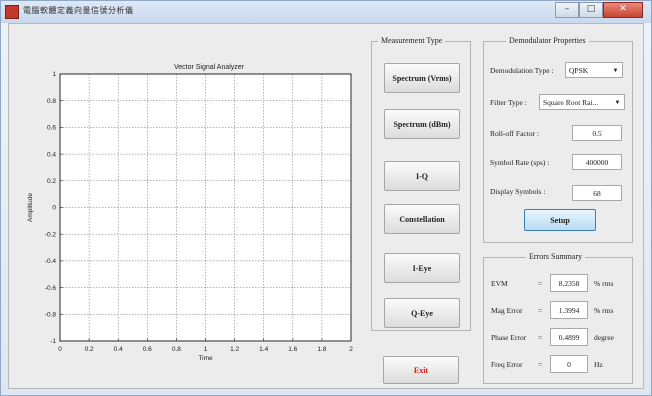  What do you see at coordinates (51, 261) in the screenshot?
I see `y-tick-label: -0.4` at bounding box center [51, 261].